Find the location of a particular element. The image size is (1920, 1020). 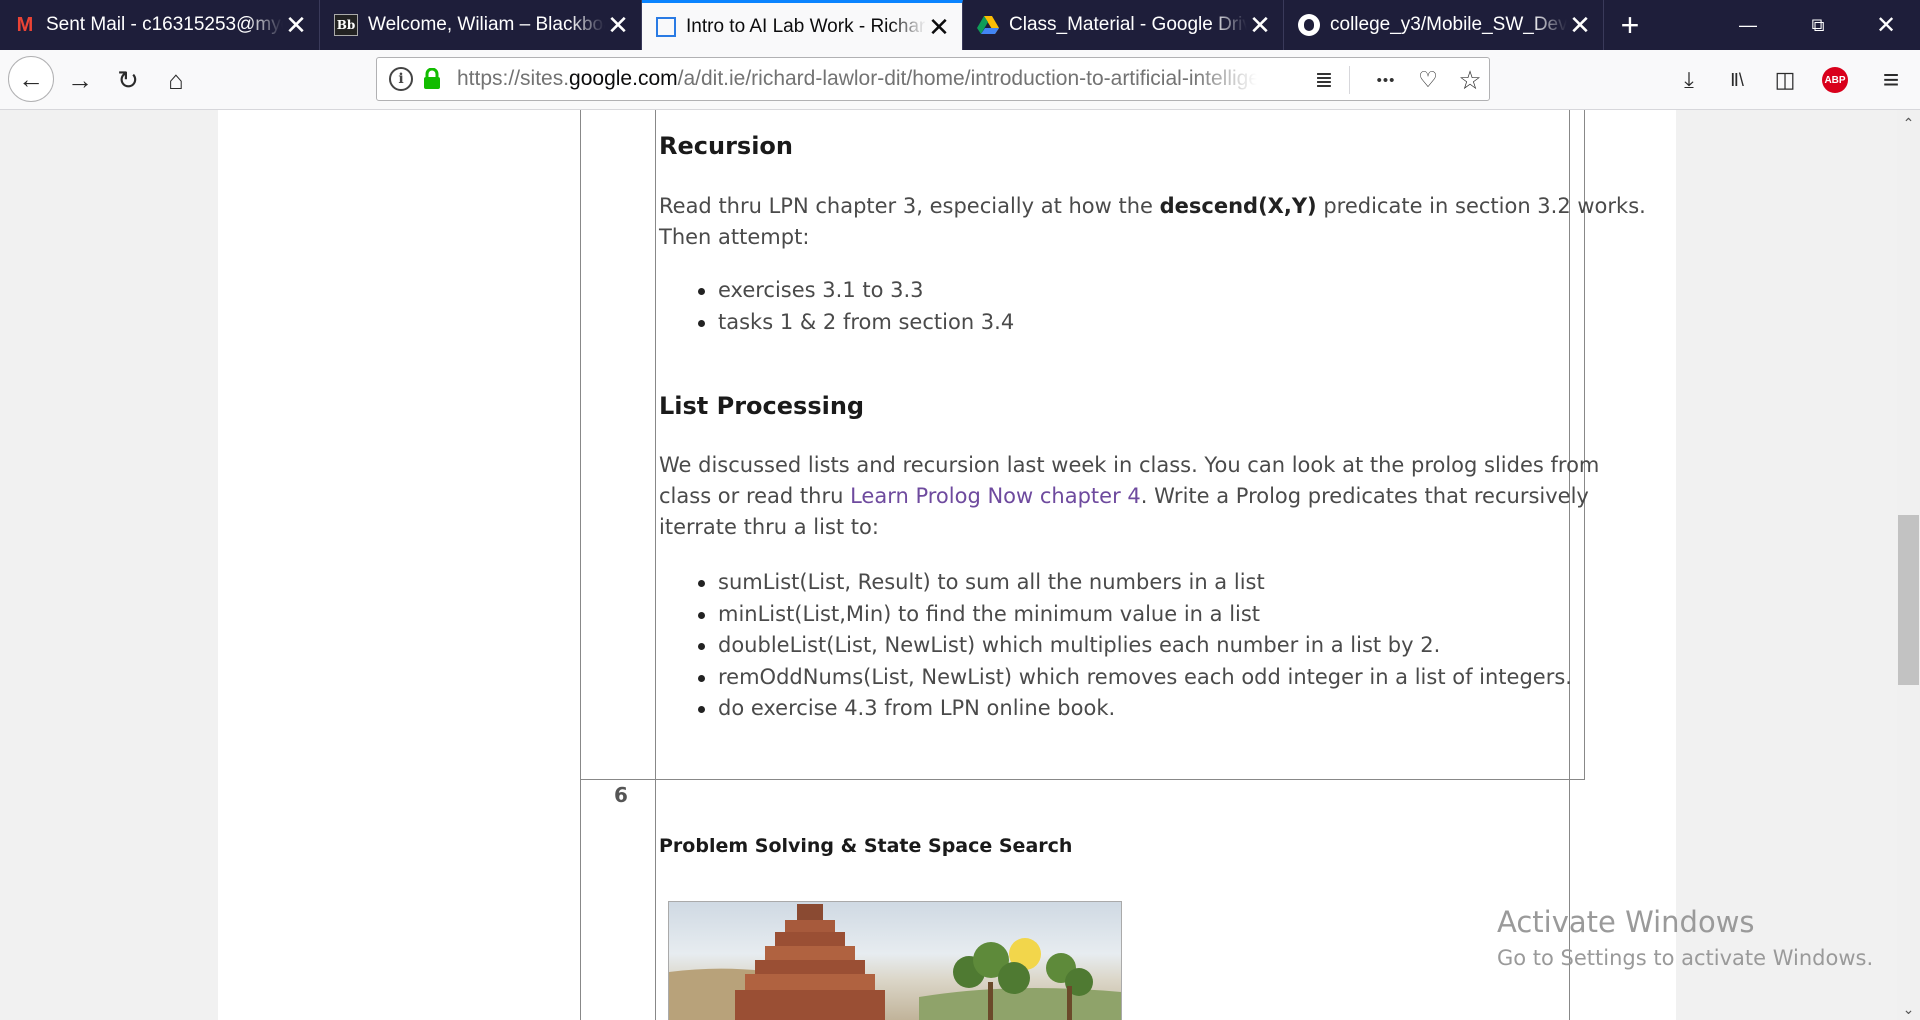

gmail-icon: M is located at coordinates (25, 24).